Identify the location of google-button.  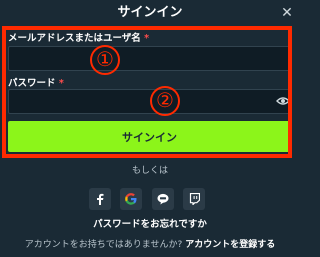
(131, 199).